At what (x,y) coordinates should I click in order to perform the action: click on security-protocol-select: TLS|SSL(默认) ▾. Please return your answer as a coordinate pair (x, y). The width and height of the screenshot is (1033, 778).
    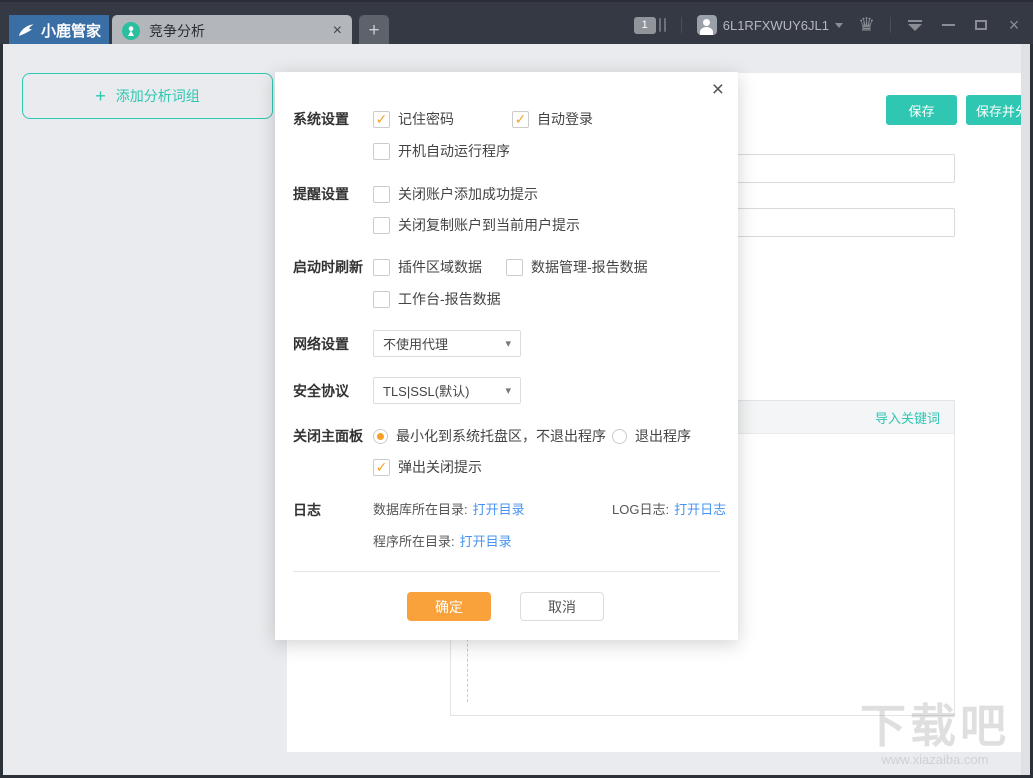
    Looking at the image, I should click on (447, 390).